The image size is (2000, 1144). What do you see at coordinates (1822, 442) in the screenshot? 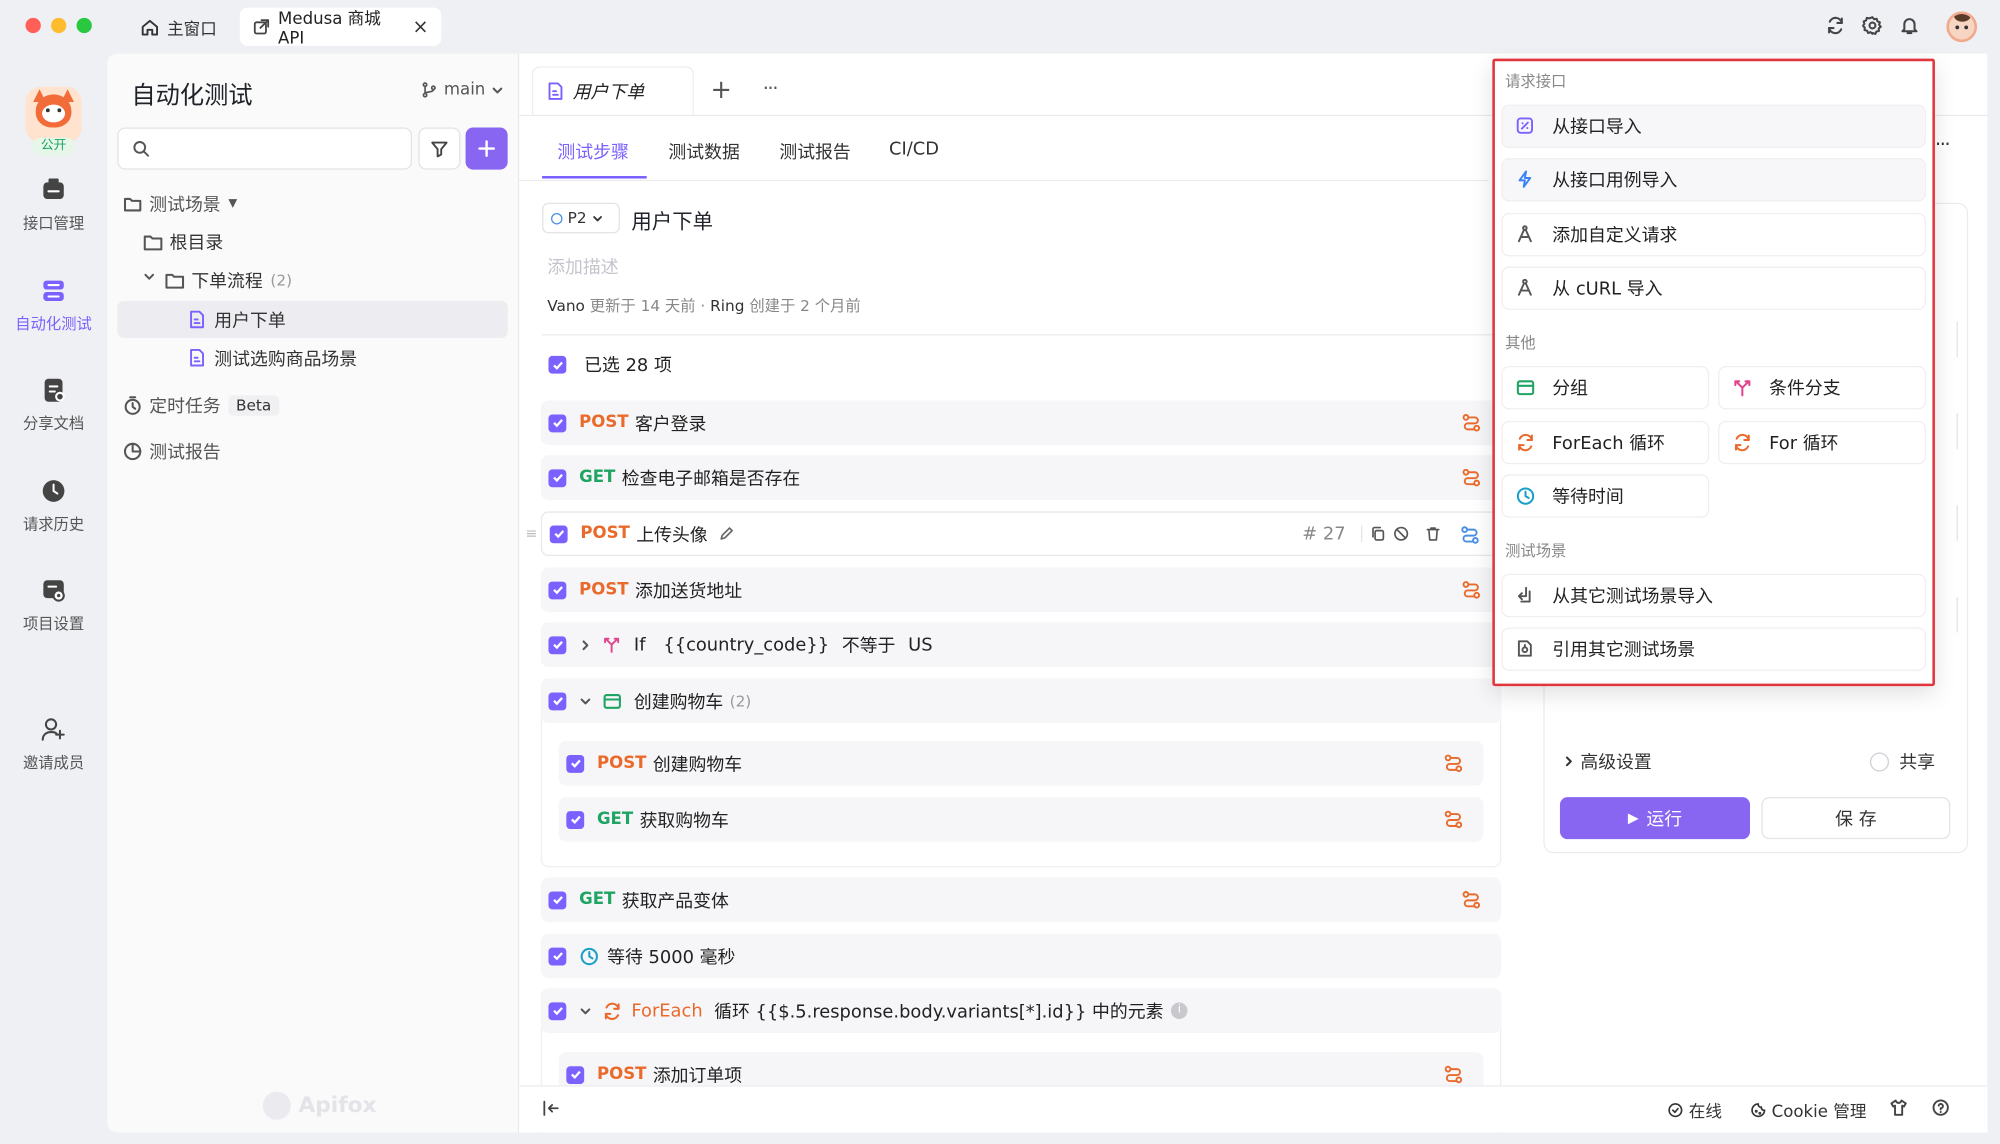
I see `menu-for-loop: For 循环` at bounding box center [1822, 442].